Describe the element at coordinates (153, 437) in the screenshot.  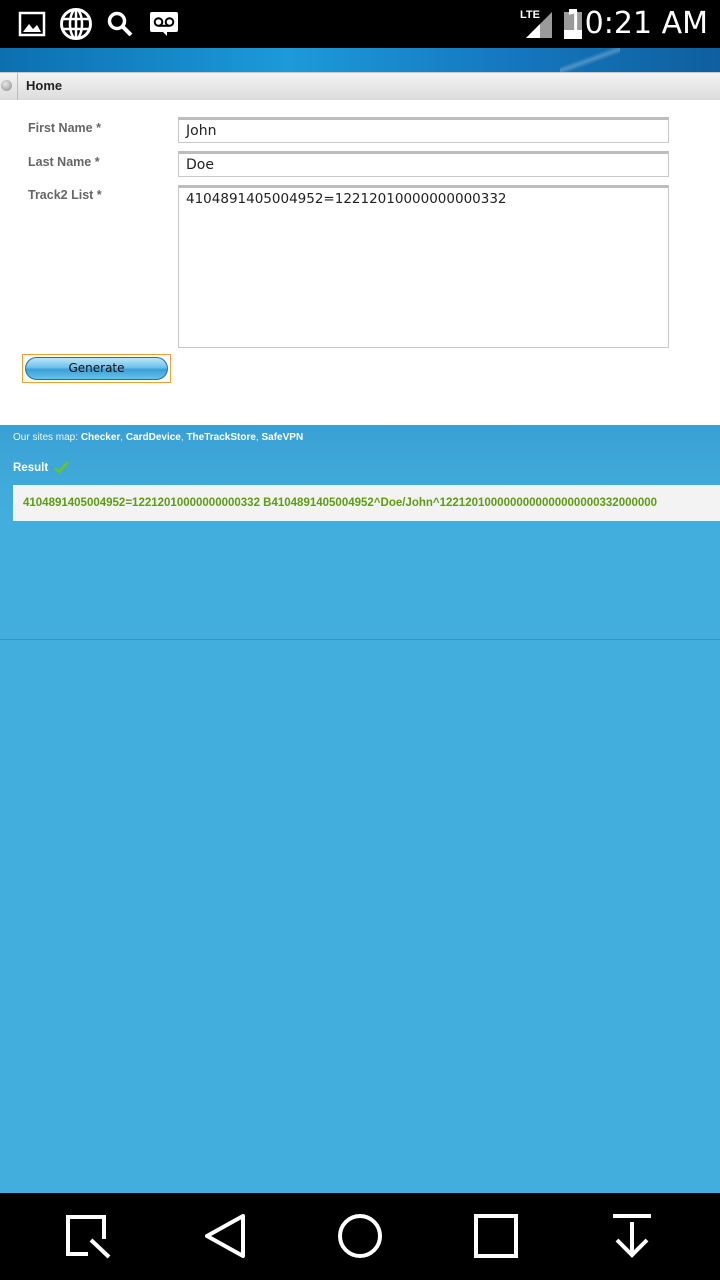
I see `site-link-carddevice: CardDevice` at that location.